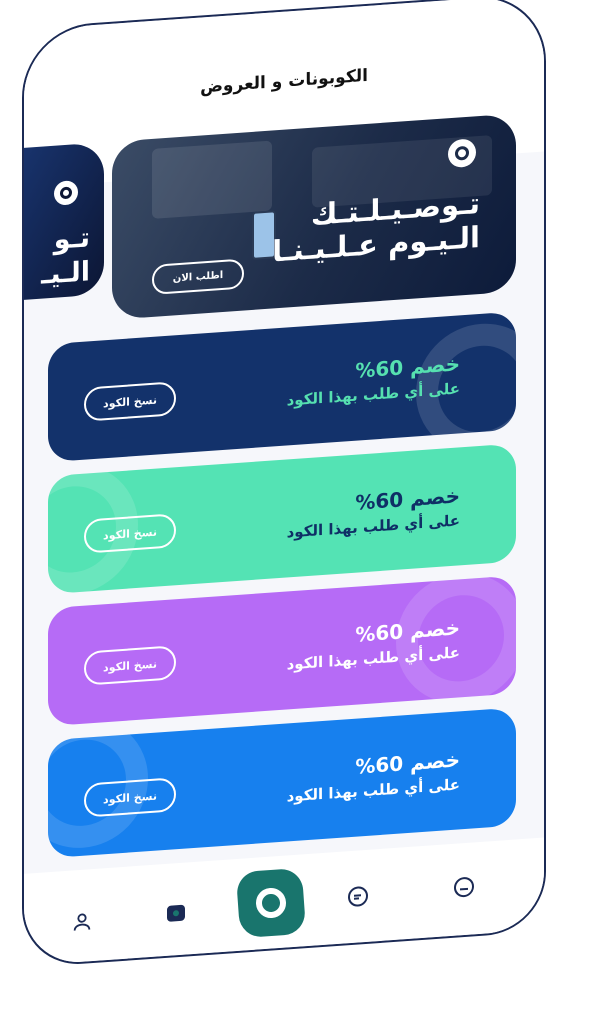  Describe the element at coordinates (82, 922) in the screenshot. I see `user-icon` at that location.